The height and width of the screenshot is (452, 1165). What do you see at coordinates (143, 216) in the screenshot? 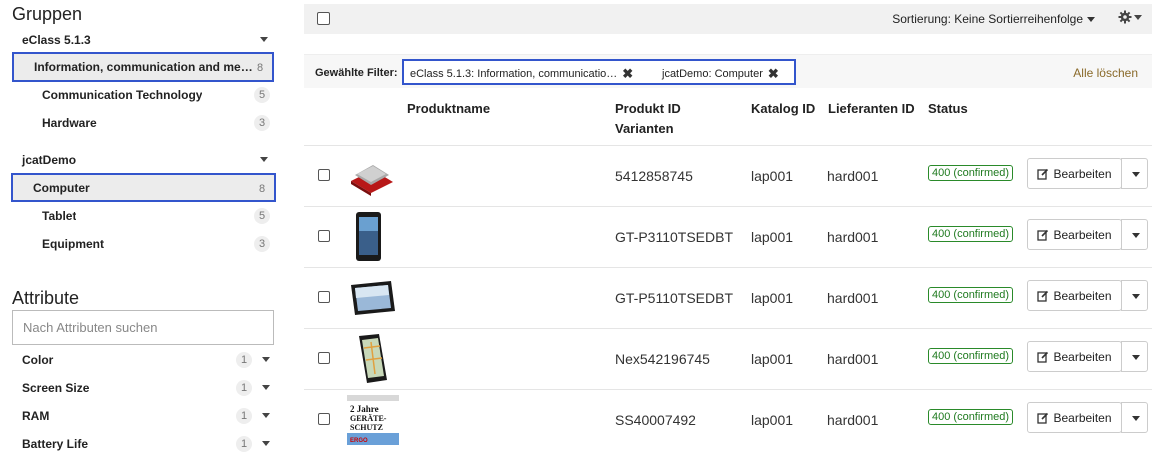
I see `group-item-tablet: Tablet 5` at bounding box center [143, 216].